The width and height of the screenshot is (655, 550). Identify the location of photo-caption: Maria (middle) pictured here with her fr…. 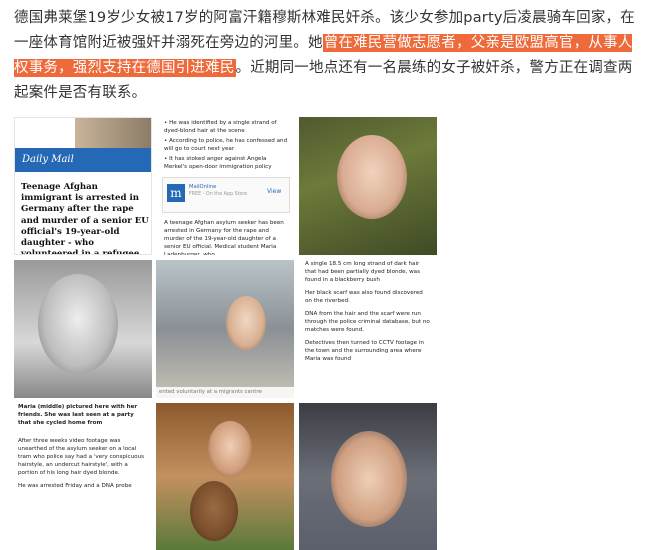
(78, 415).